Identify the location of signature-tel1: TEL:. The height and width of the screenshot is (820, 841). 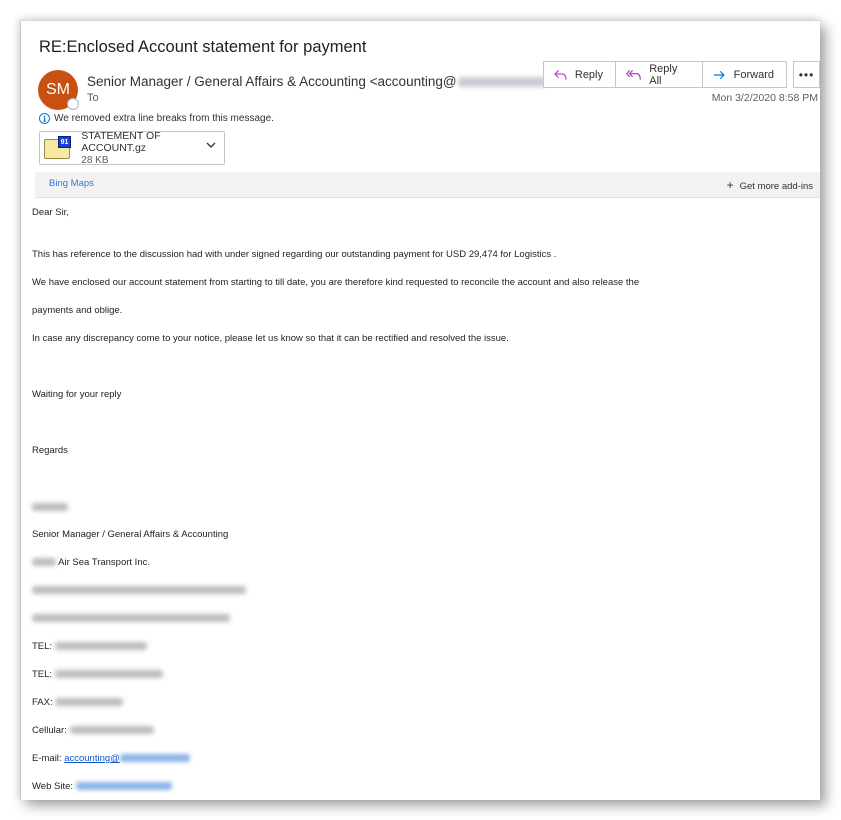
(89, 646).